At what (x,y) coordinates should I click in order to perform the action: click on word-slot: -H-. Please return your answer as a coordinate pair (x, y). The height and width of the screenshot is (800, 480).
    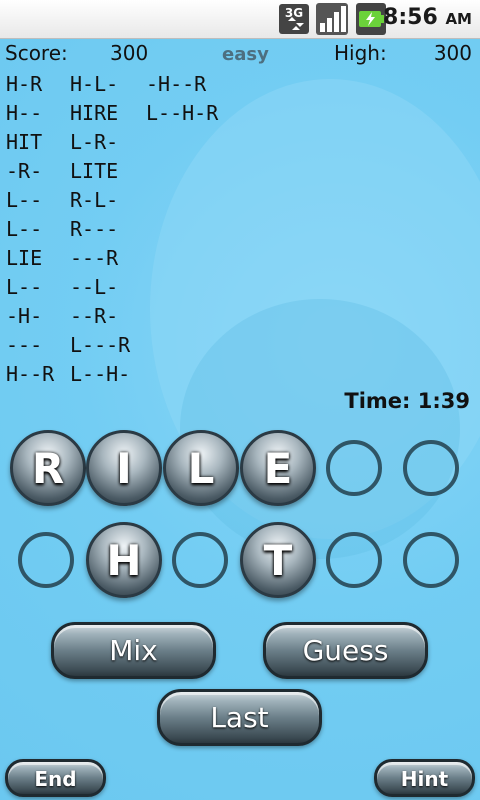
    Looking at the image, I should click on (24, 316).